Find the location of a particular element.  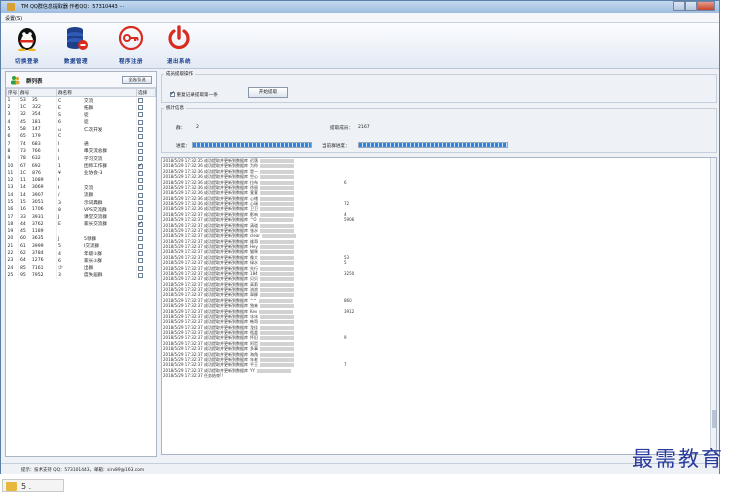

table-row: 23 64 1276 6 家长①群 is located at coordinates (81, 261).